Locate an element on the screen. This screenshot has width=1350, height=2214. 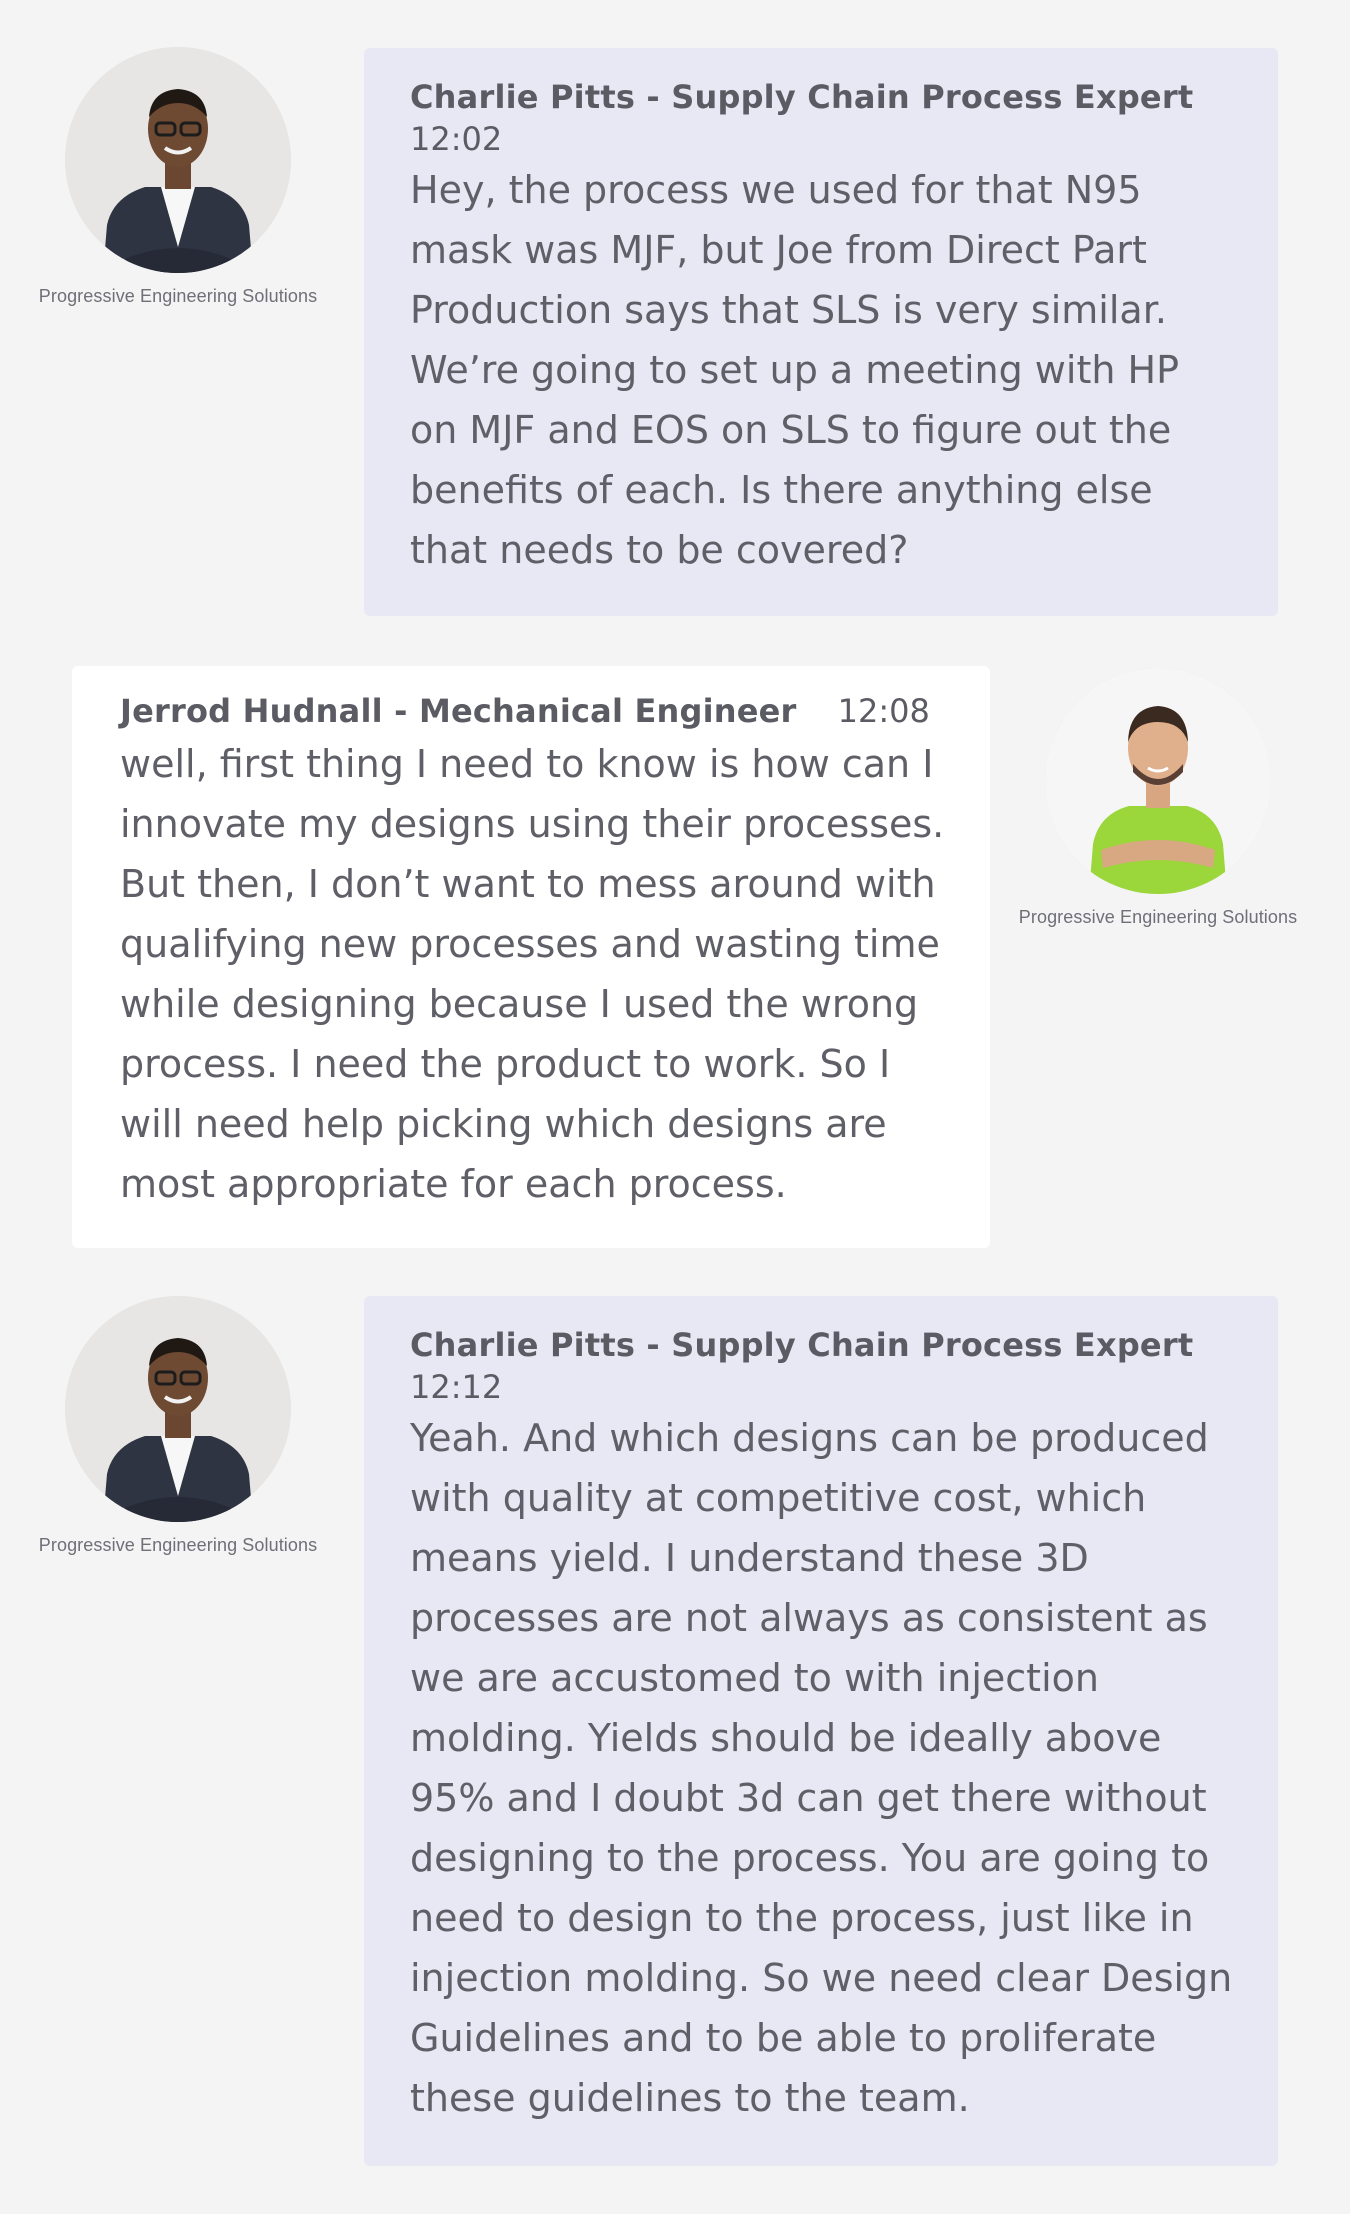
message-2-avatar-block: Progressive Engineering Solutions is located at coordinates (1158, 798).